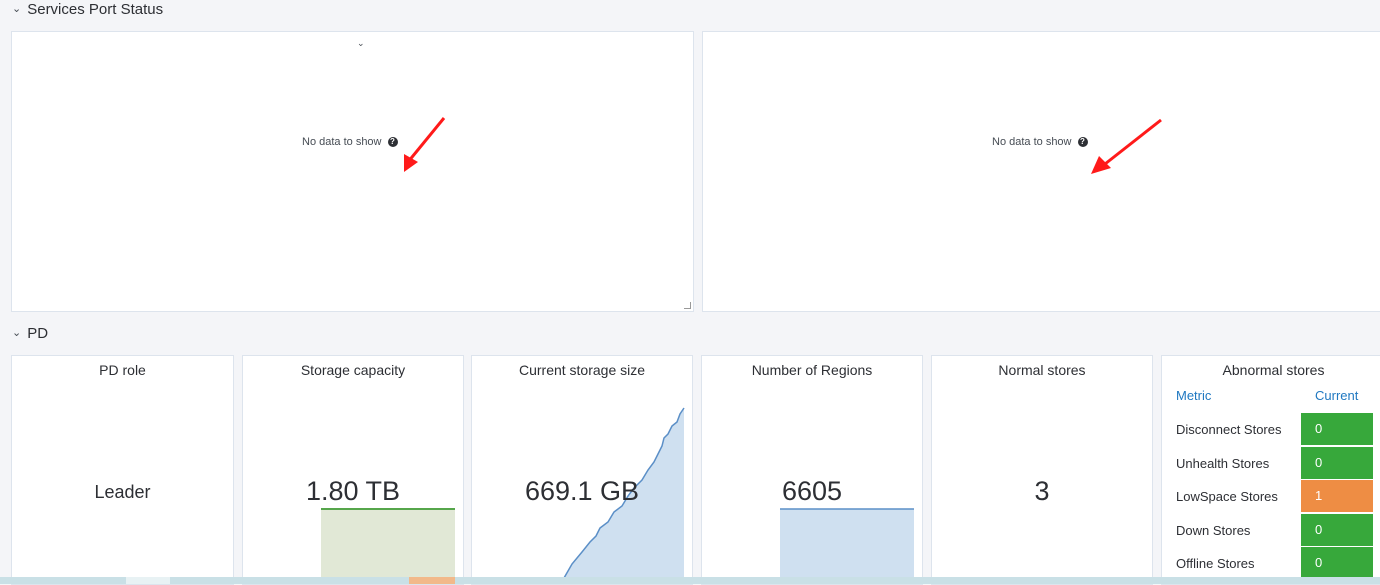  Describe the element at coordinates (1042, 370) in the screenshot. I see `panel-title: Normal stores` at that location.